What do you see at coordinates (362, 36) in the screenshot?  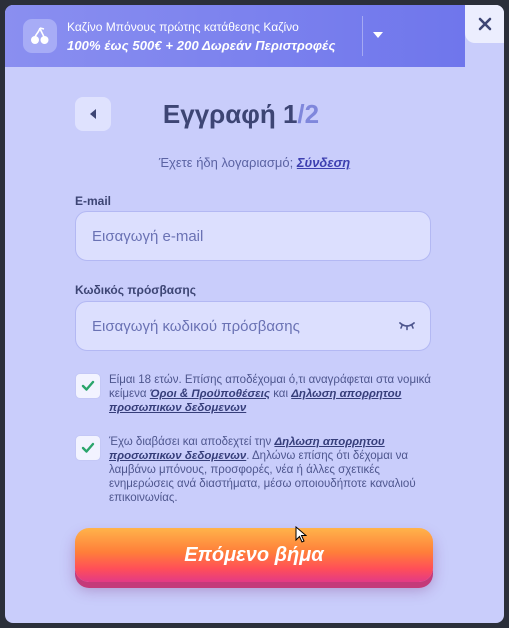 I see `banner-divider` at bounding box center [362, 36].